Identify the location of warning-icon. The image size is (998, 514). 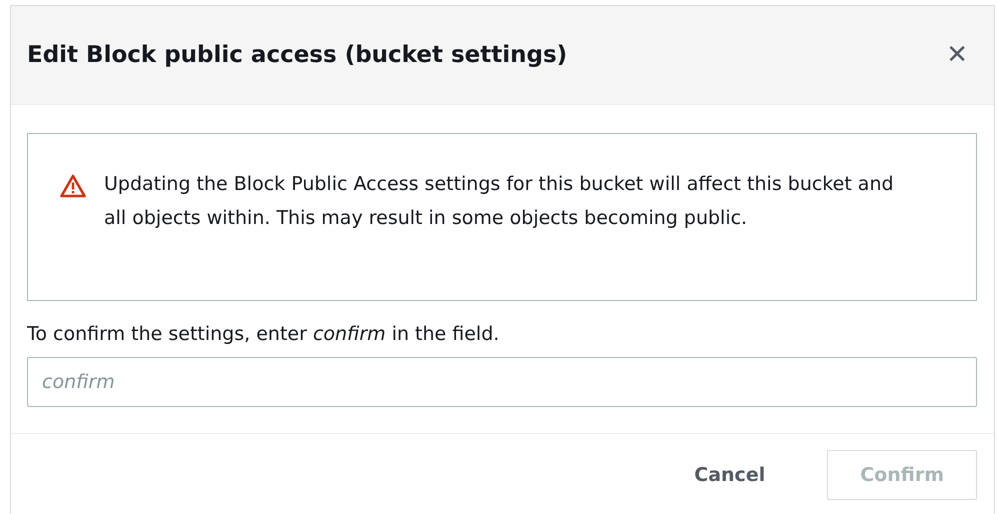
(73, 186).